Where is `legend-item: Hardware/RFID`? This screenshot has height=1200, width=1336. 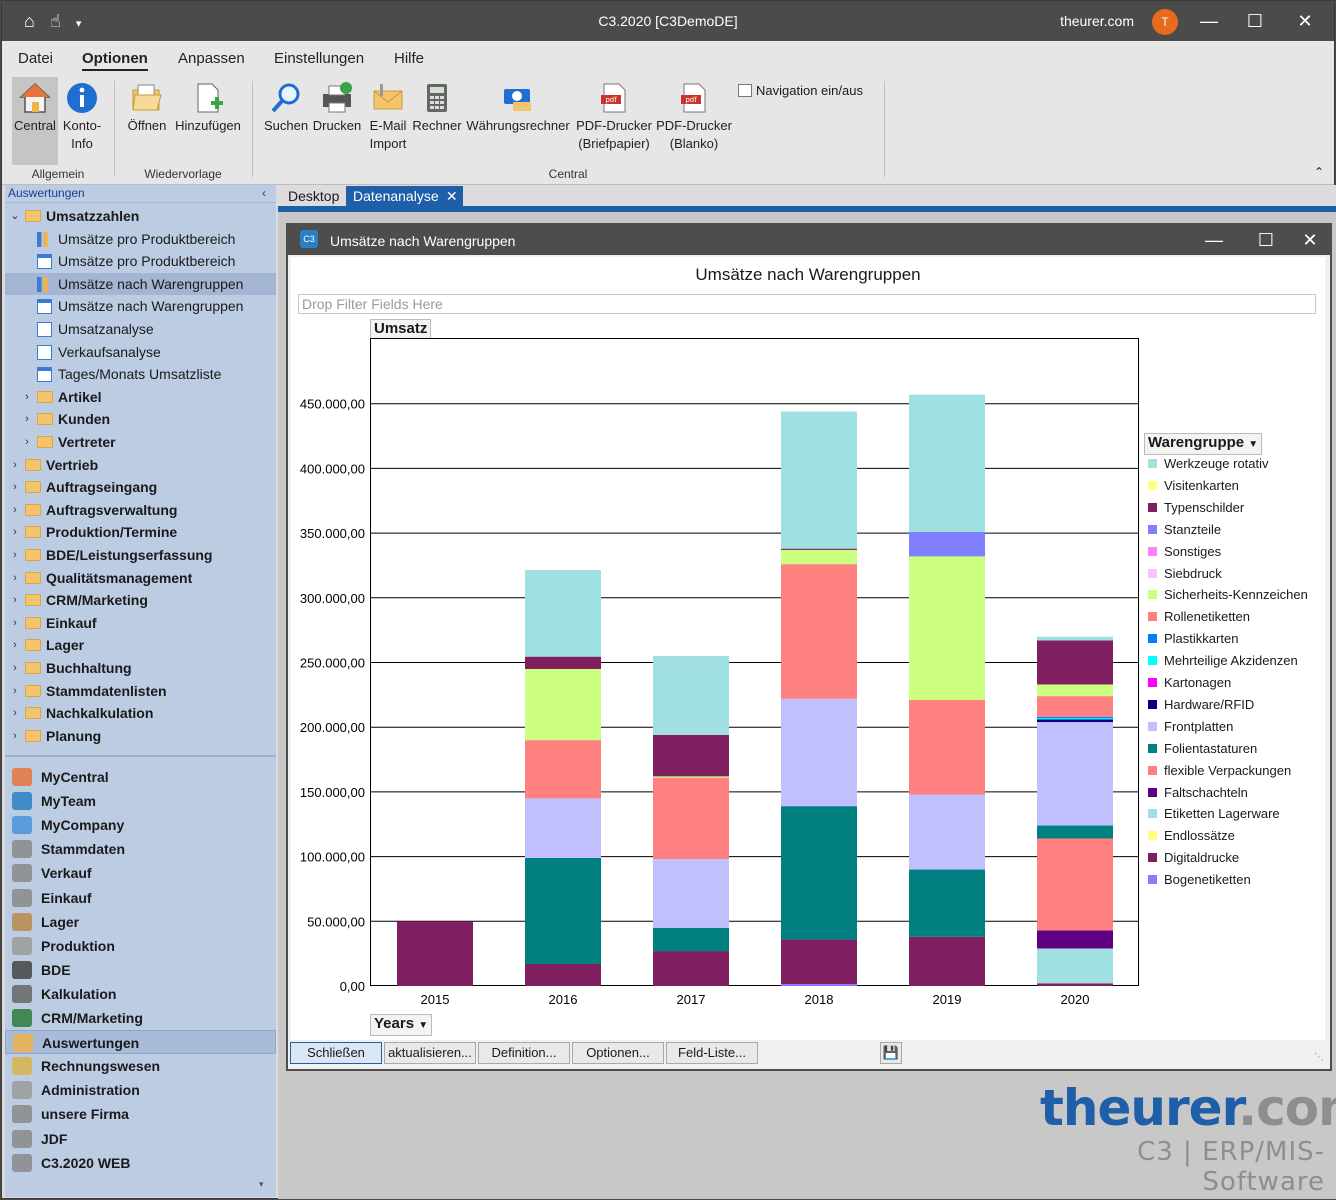 legend-item: Hardware/RFID is located at coordinates (1201, 705).